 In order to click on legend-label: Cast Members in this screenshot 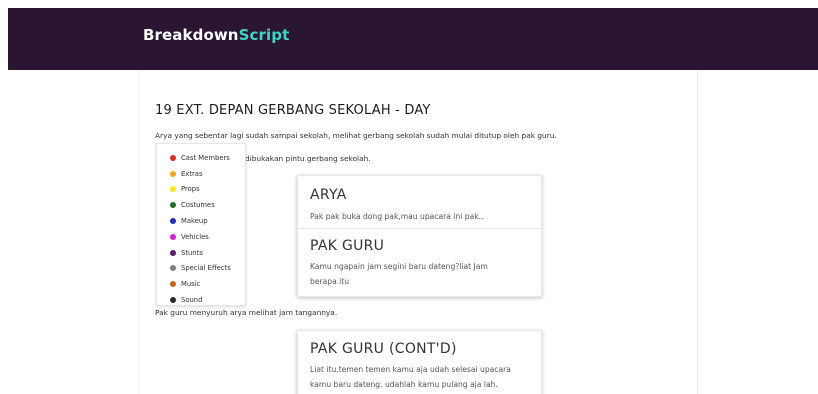, I will do `click(205, 157)`.